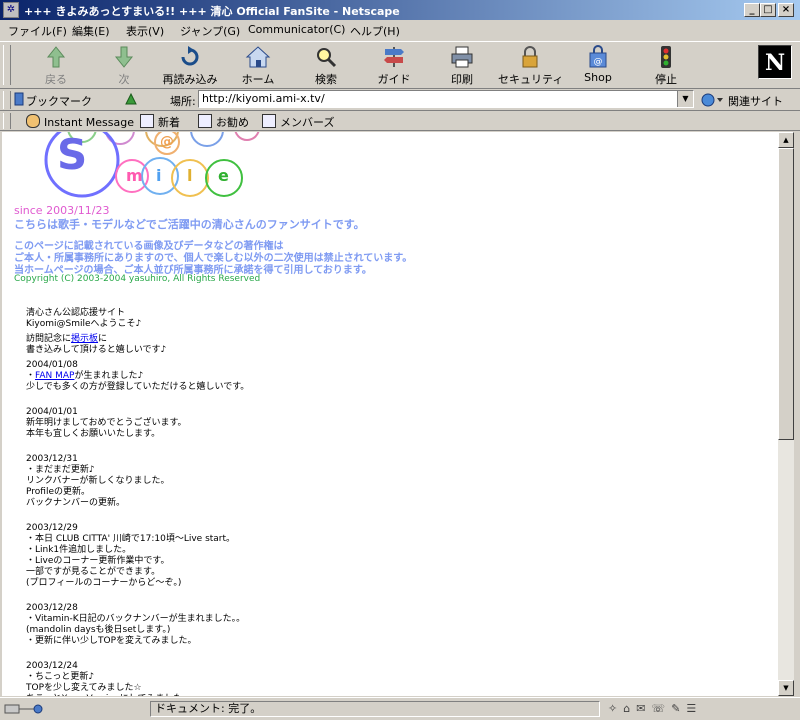 This screenshot has width=800, height=720. I want to click on bookmark-icon, so click(19, 99).